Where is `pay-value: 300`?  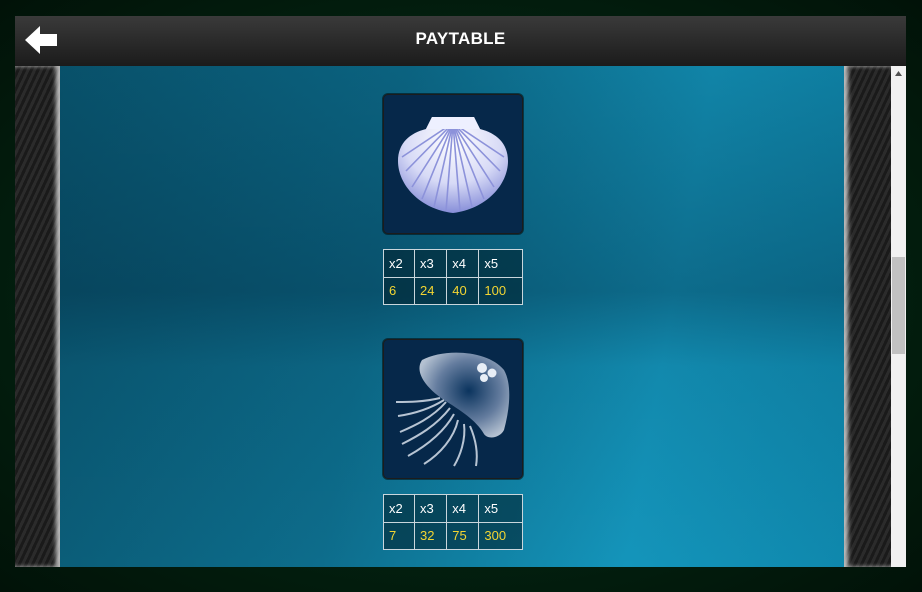
pay-value: 300 is located at coordinates (500, 535).